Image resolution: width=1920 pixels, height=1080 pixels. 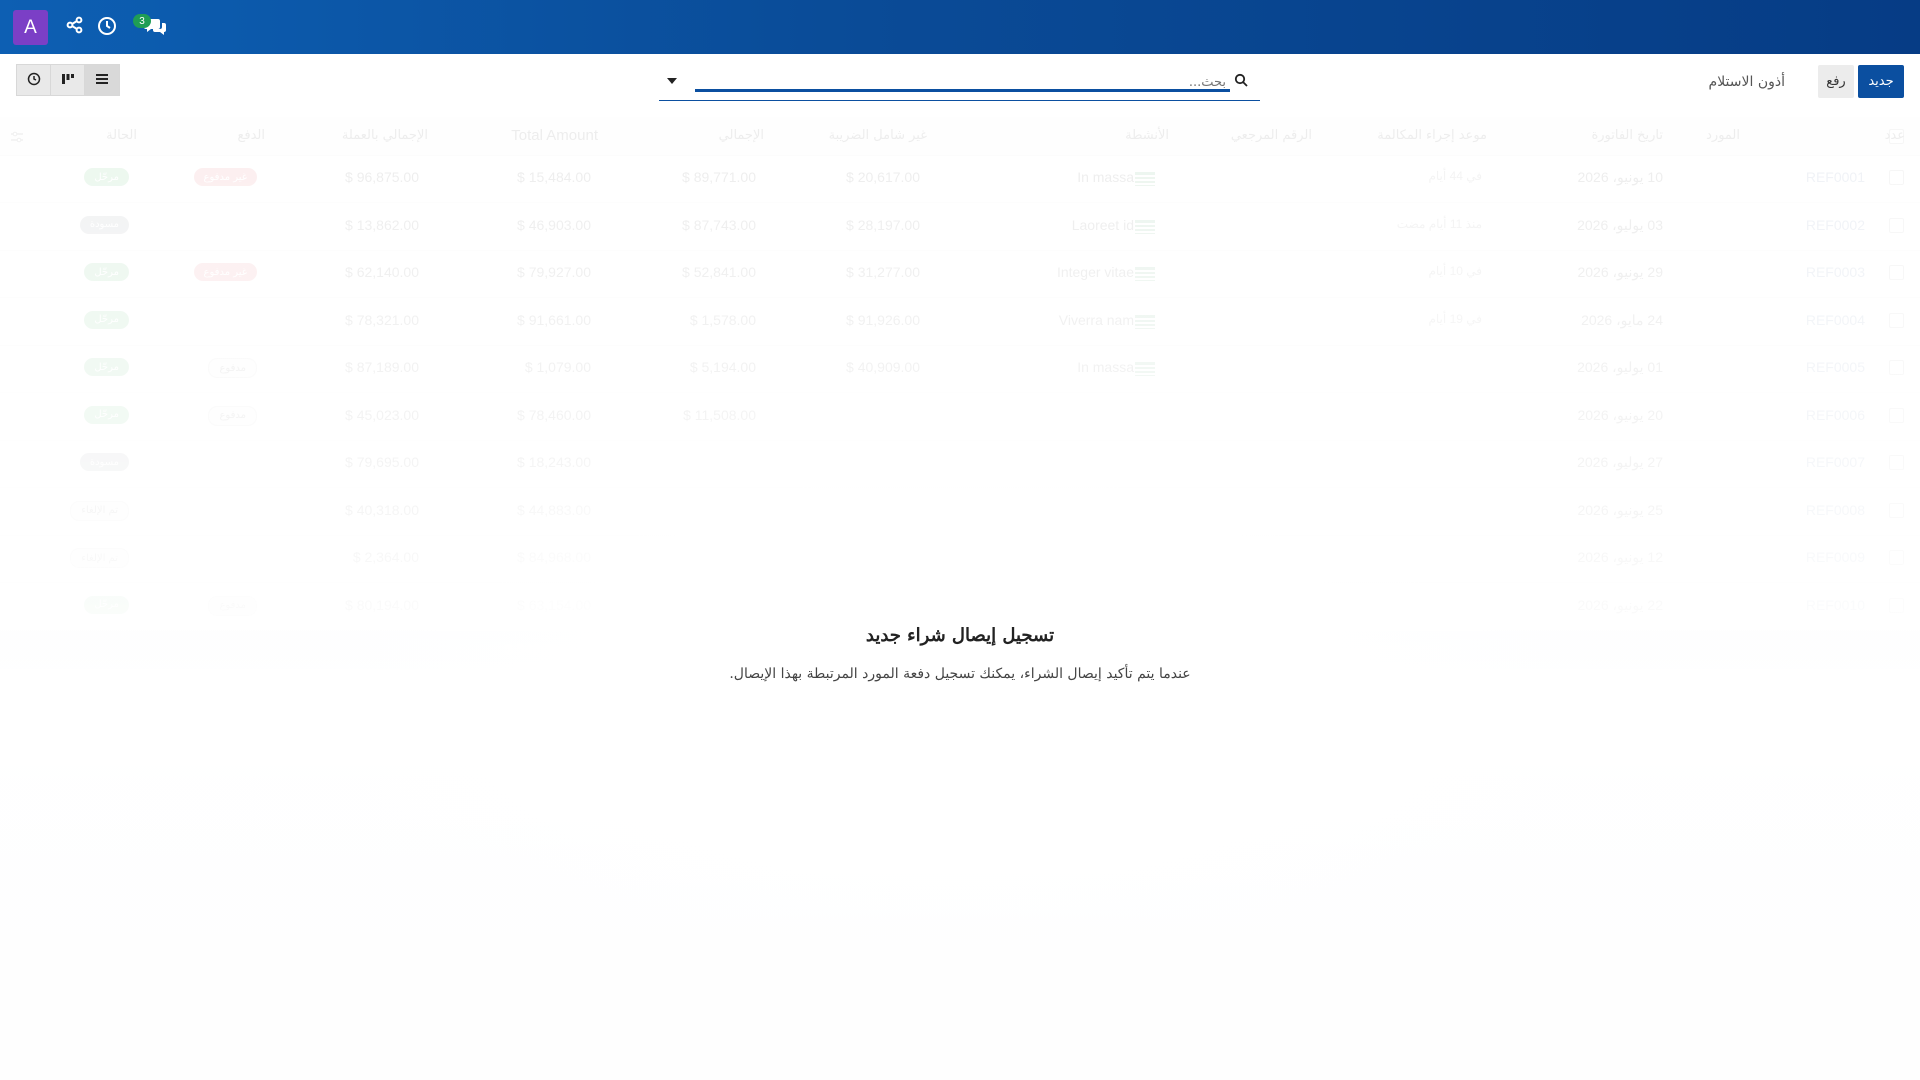 What do you see at coordinates (382, 462) in the screenshot?
I see `row-total-currency: $ 79,695.00` at bounding box center [382, 462].